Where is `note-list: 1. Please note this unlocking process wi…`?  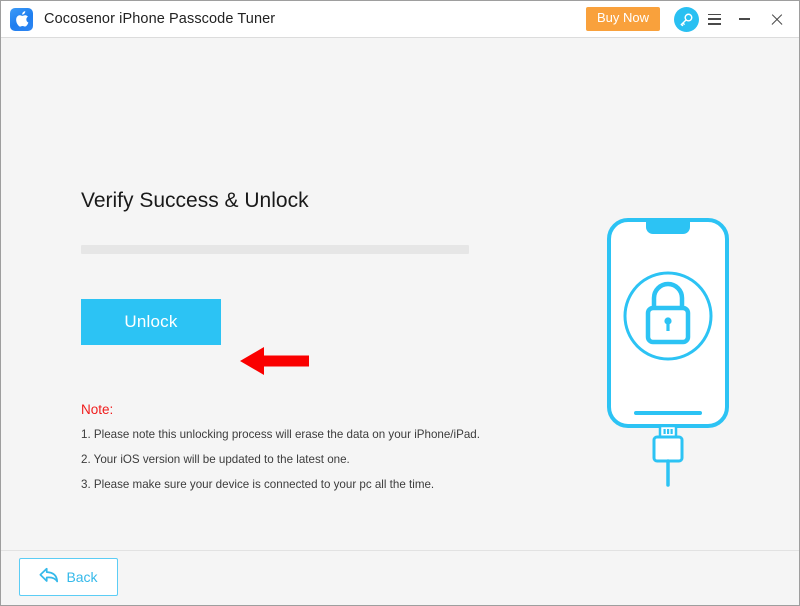 note-list: 1. Please note this unlocking process wi… is located at coordinates (291, 465).